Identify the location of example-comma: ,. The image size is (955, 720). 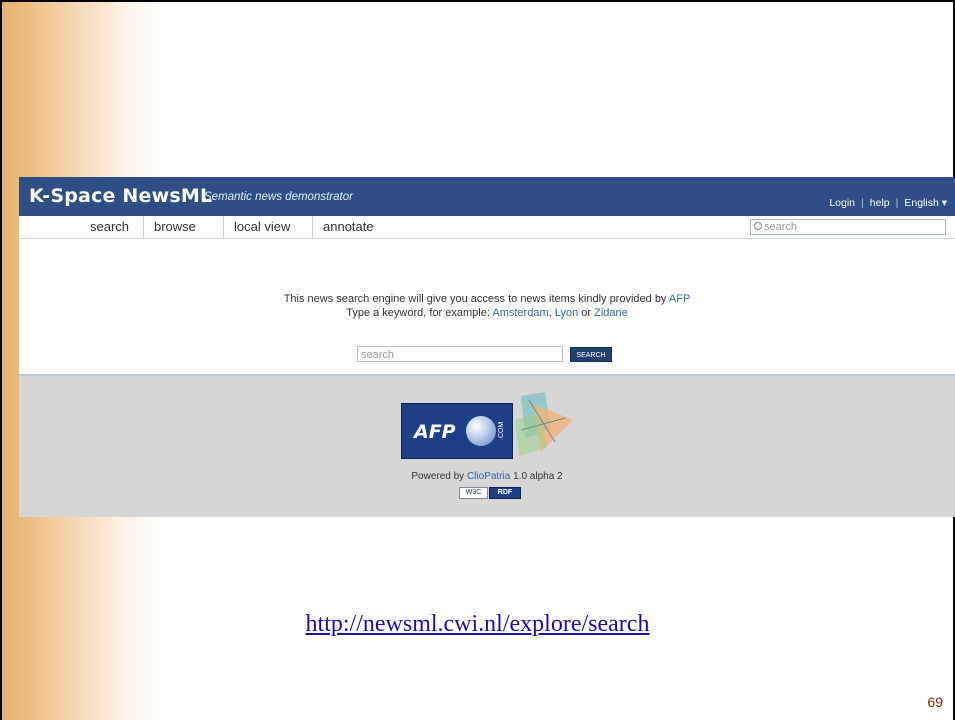
(550, 313).